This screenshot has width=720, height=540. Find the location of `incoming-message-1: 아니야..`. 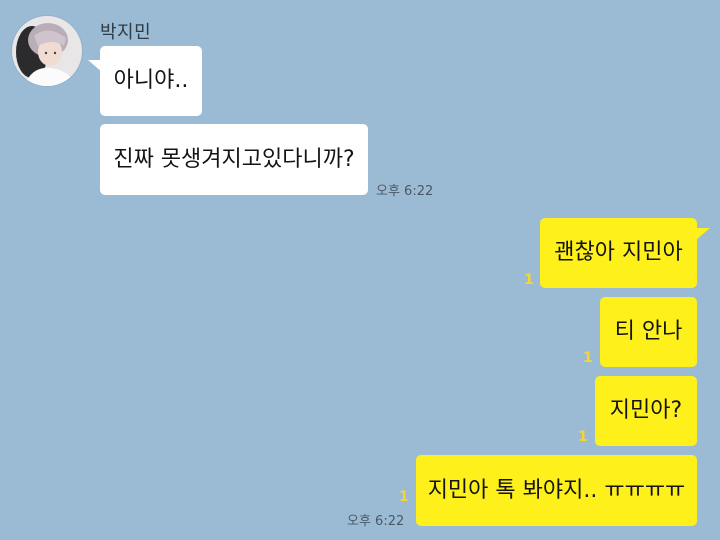

incoming-message-1: 아니야.. is located at coordinates (151, 81).